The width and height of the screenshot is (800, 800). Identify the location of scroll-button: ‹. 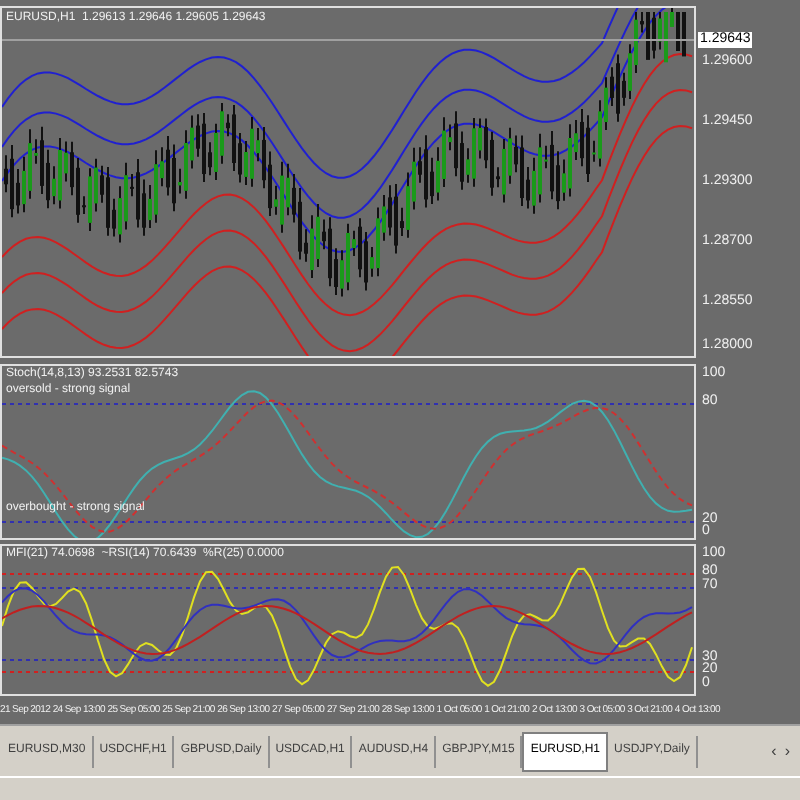
(774, 751).